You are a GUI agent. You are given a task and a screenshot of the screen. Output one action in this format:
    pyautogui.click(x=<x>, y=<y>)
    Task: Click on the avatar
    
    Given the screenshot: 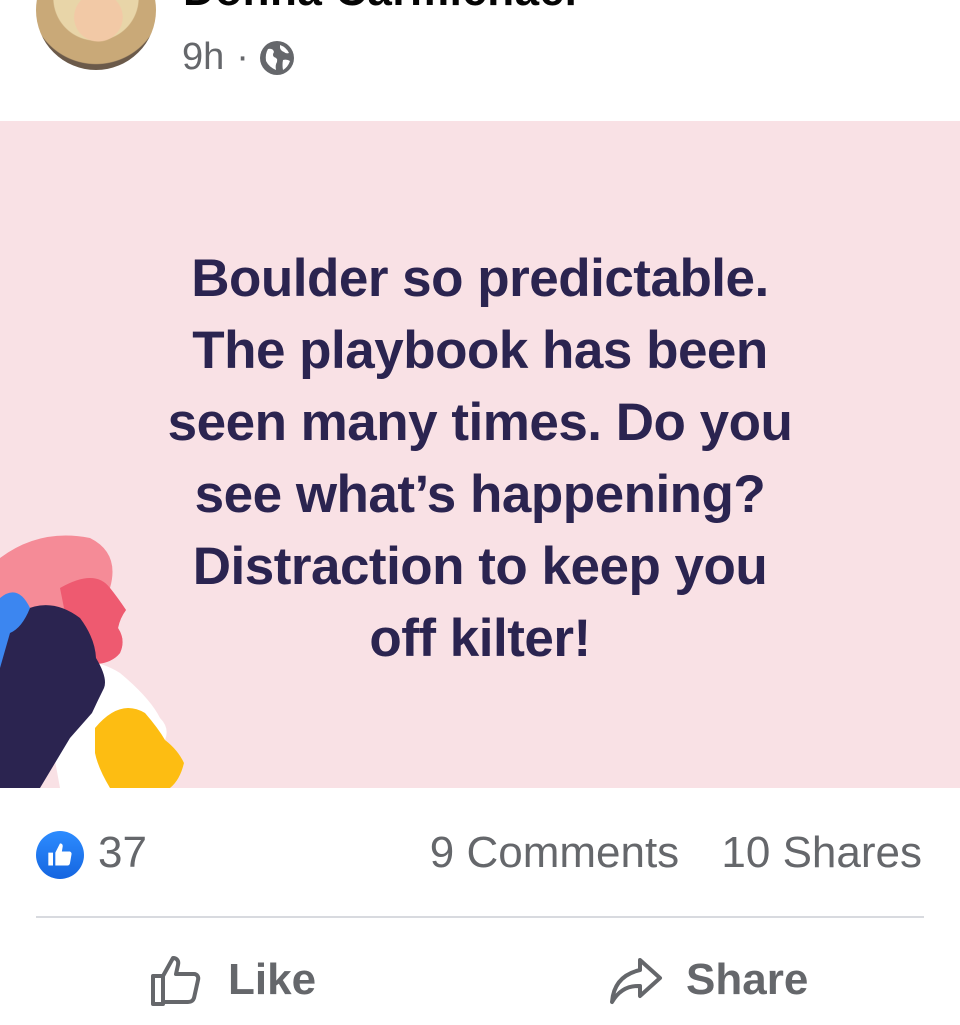 What is the action you would take?
    pyautogui.click(x=96, y=35)
    